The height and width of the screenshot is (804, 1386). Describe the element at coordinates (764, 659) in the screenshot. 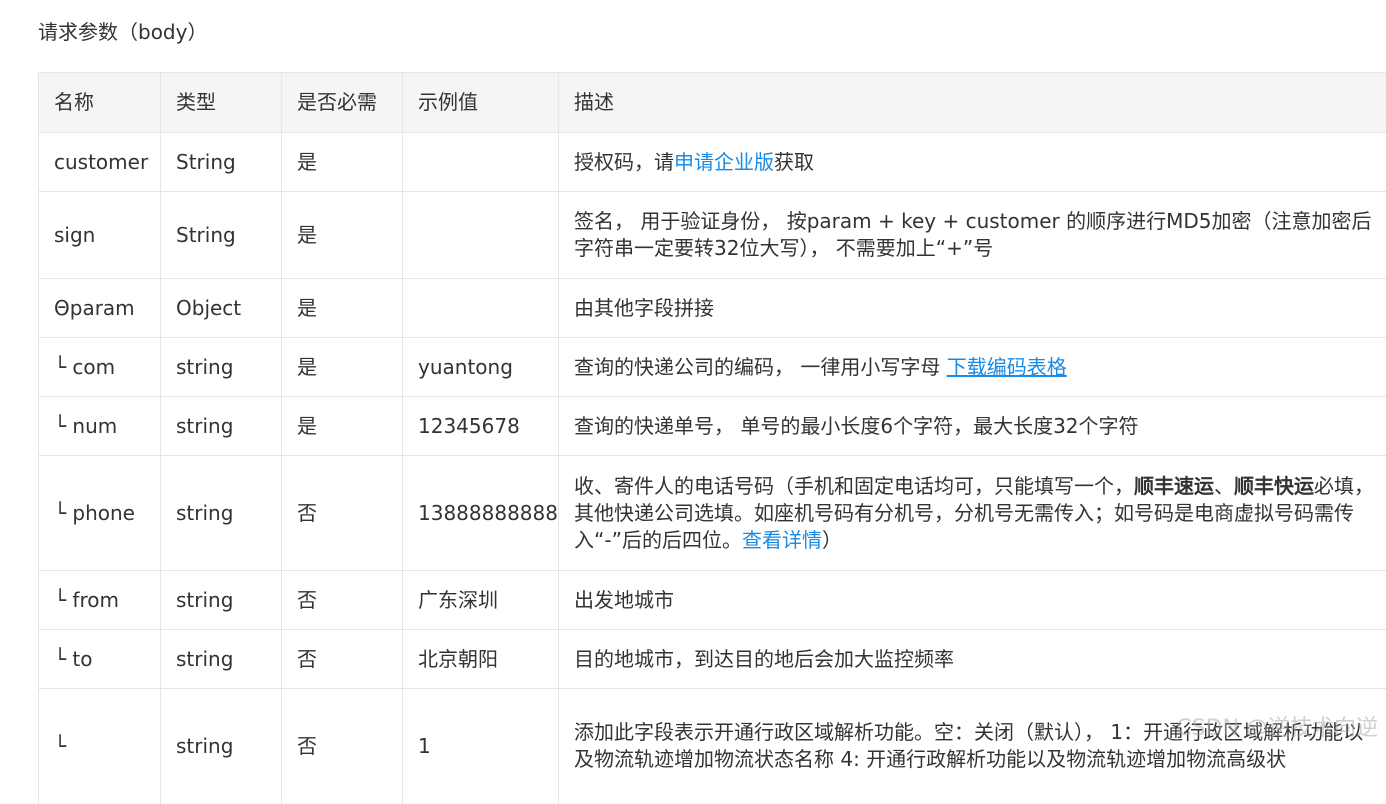

I see `desc-text: 目的地城市，到达目的地后会加大监控频率` at that location.